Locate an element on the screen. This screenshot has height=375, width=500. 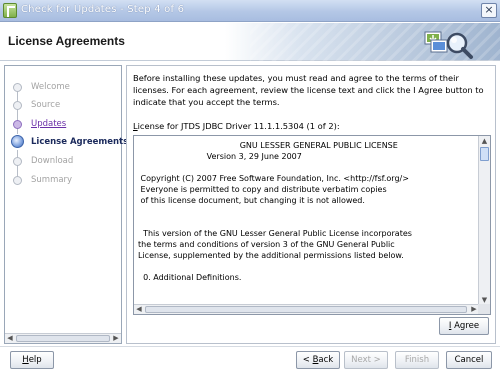
next-button: Next > is located at coordinates (366, 360).